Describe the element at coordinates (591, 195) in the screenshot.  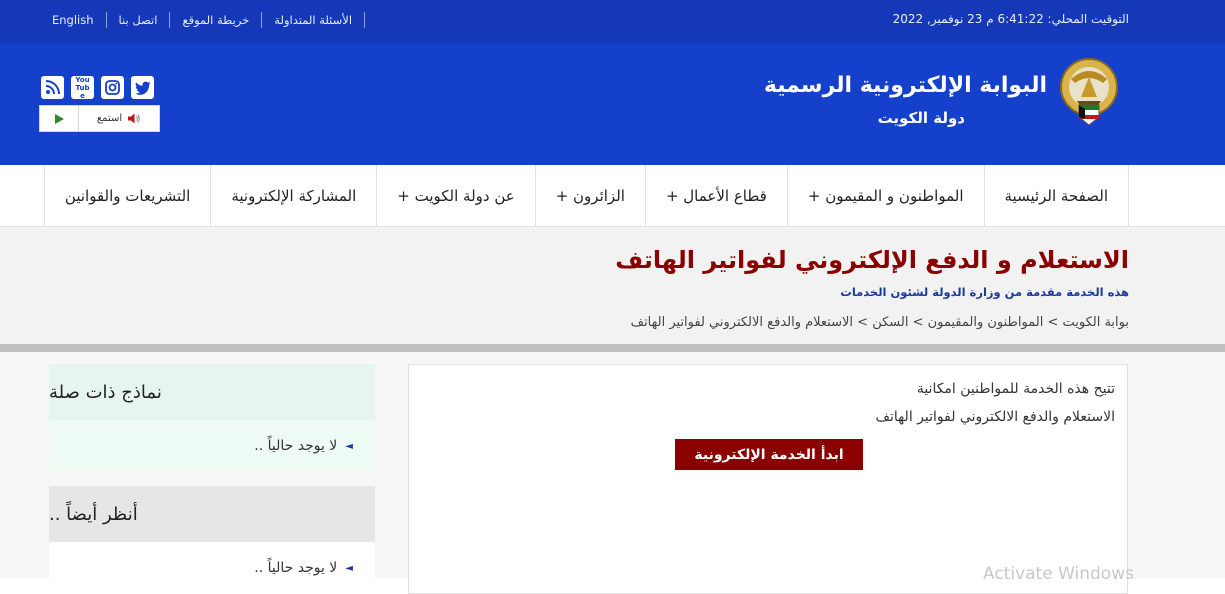
I see `nav-visitors: الزائرون +` at that location.